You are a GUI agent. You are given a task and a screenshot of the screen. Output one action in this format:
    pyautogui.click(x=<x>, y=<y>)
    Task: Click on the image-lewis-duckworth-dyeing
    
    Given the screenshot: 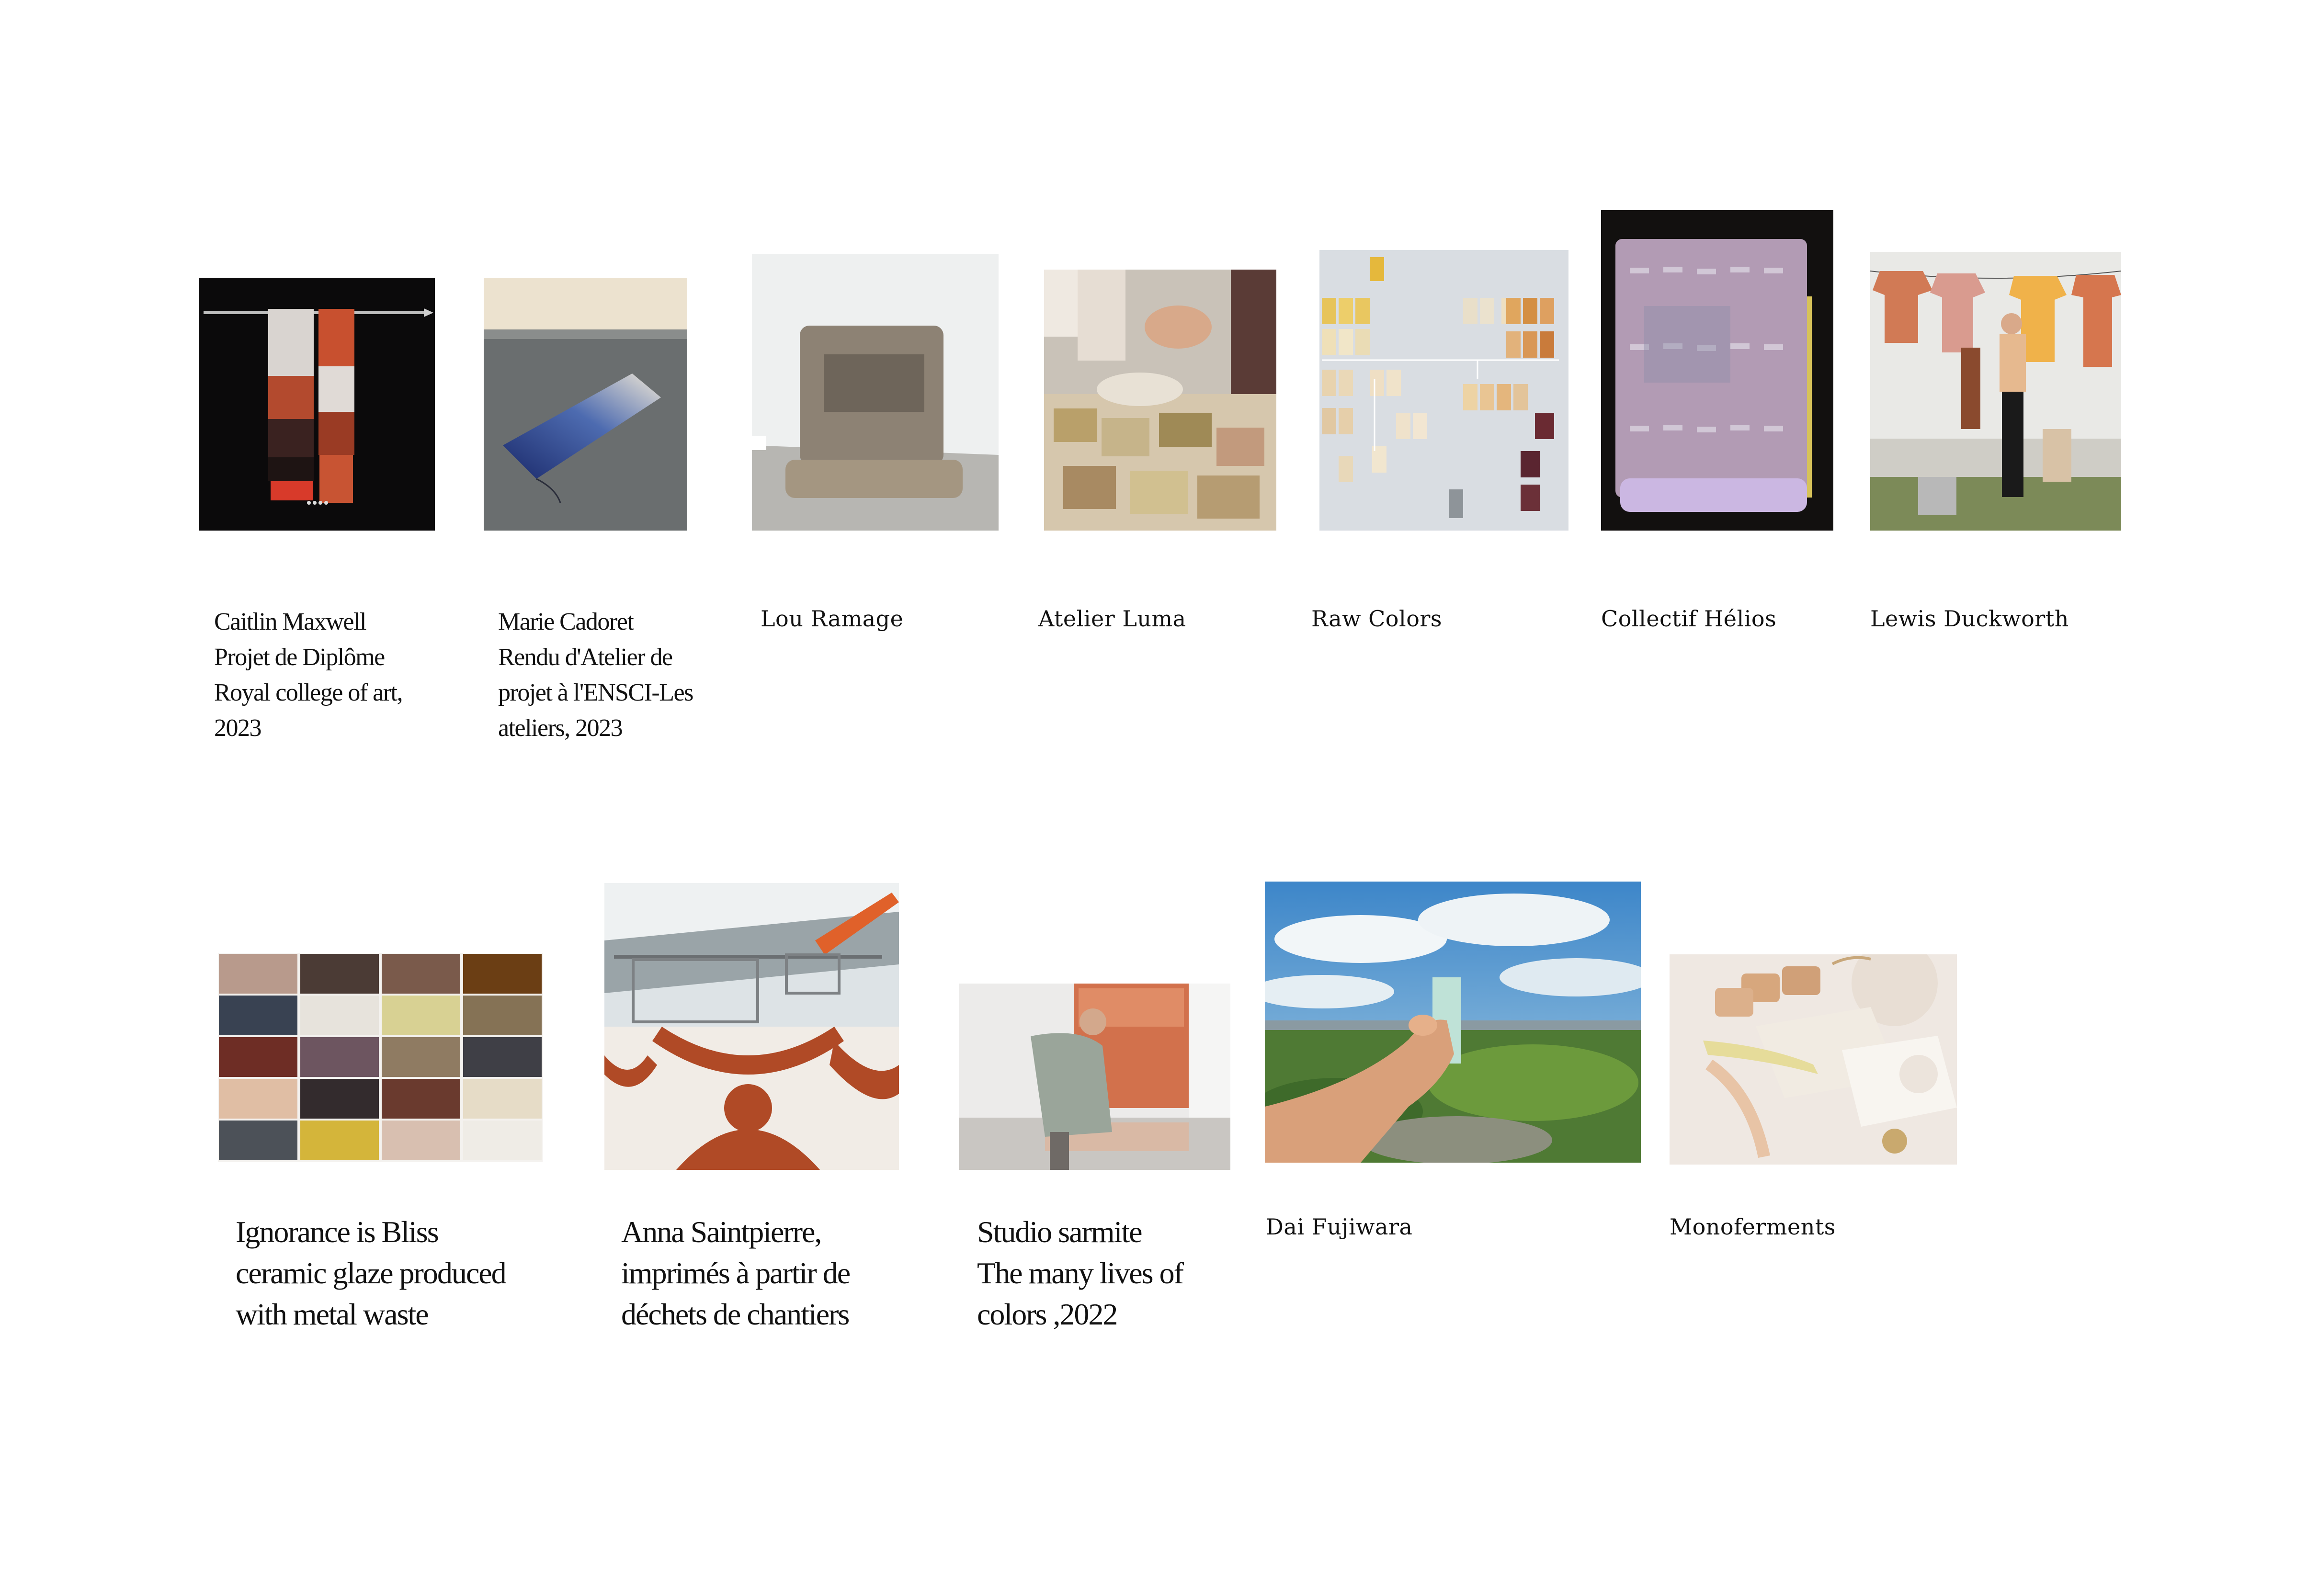 What is the action you would take?
    pyautogui.click(x=1995, y=391)
    